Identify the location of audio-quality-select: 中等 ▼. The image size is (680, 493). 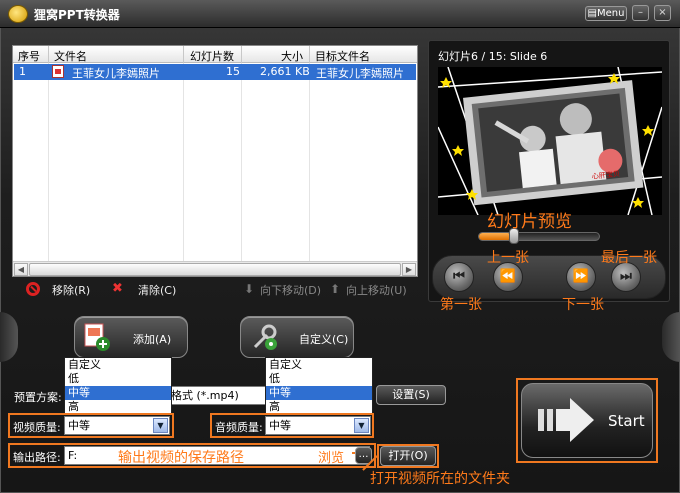
(318, 425).